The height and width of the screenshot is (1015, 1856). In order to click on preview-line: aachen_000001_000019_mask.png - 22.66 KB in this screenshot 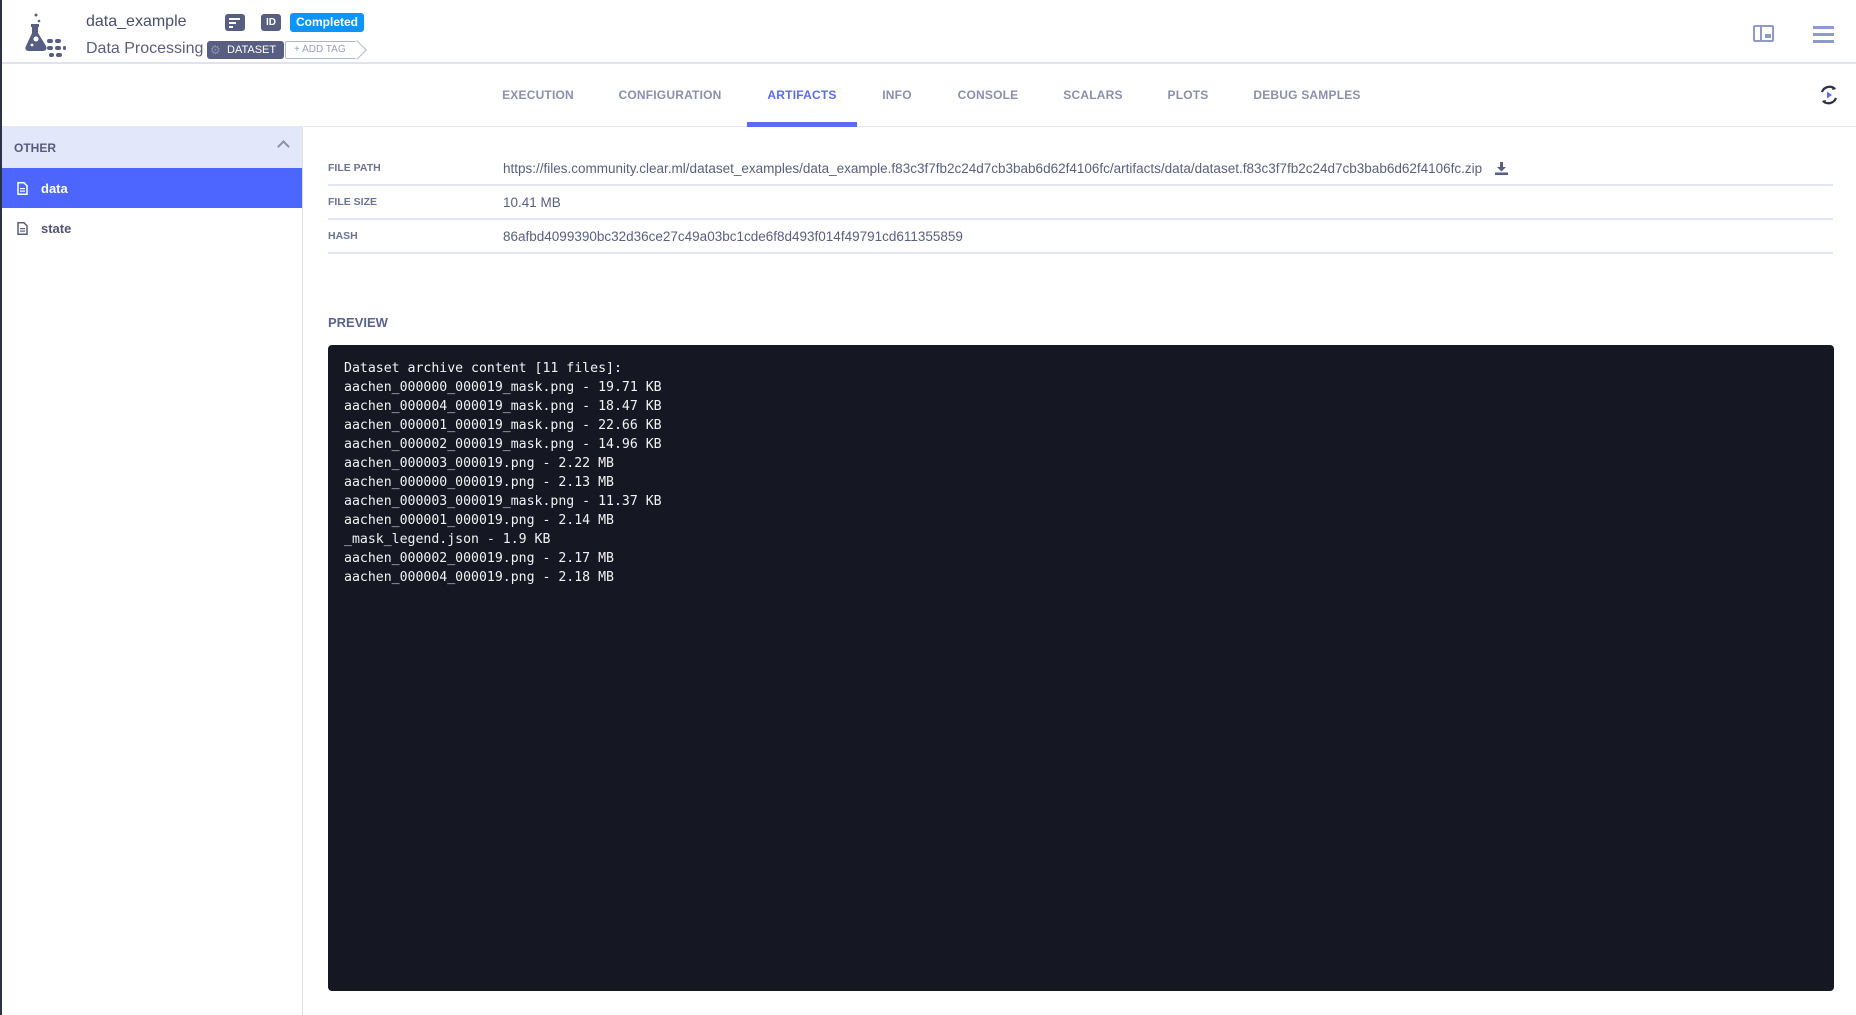, I will do `click(503, 425)`.